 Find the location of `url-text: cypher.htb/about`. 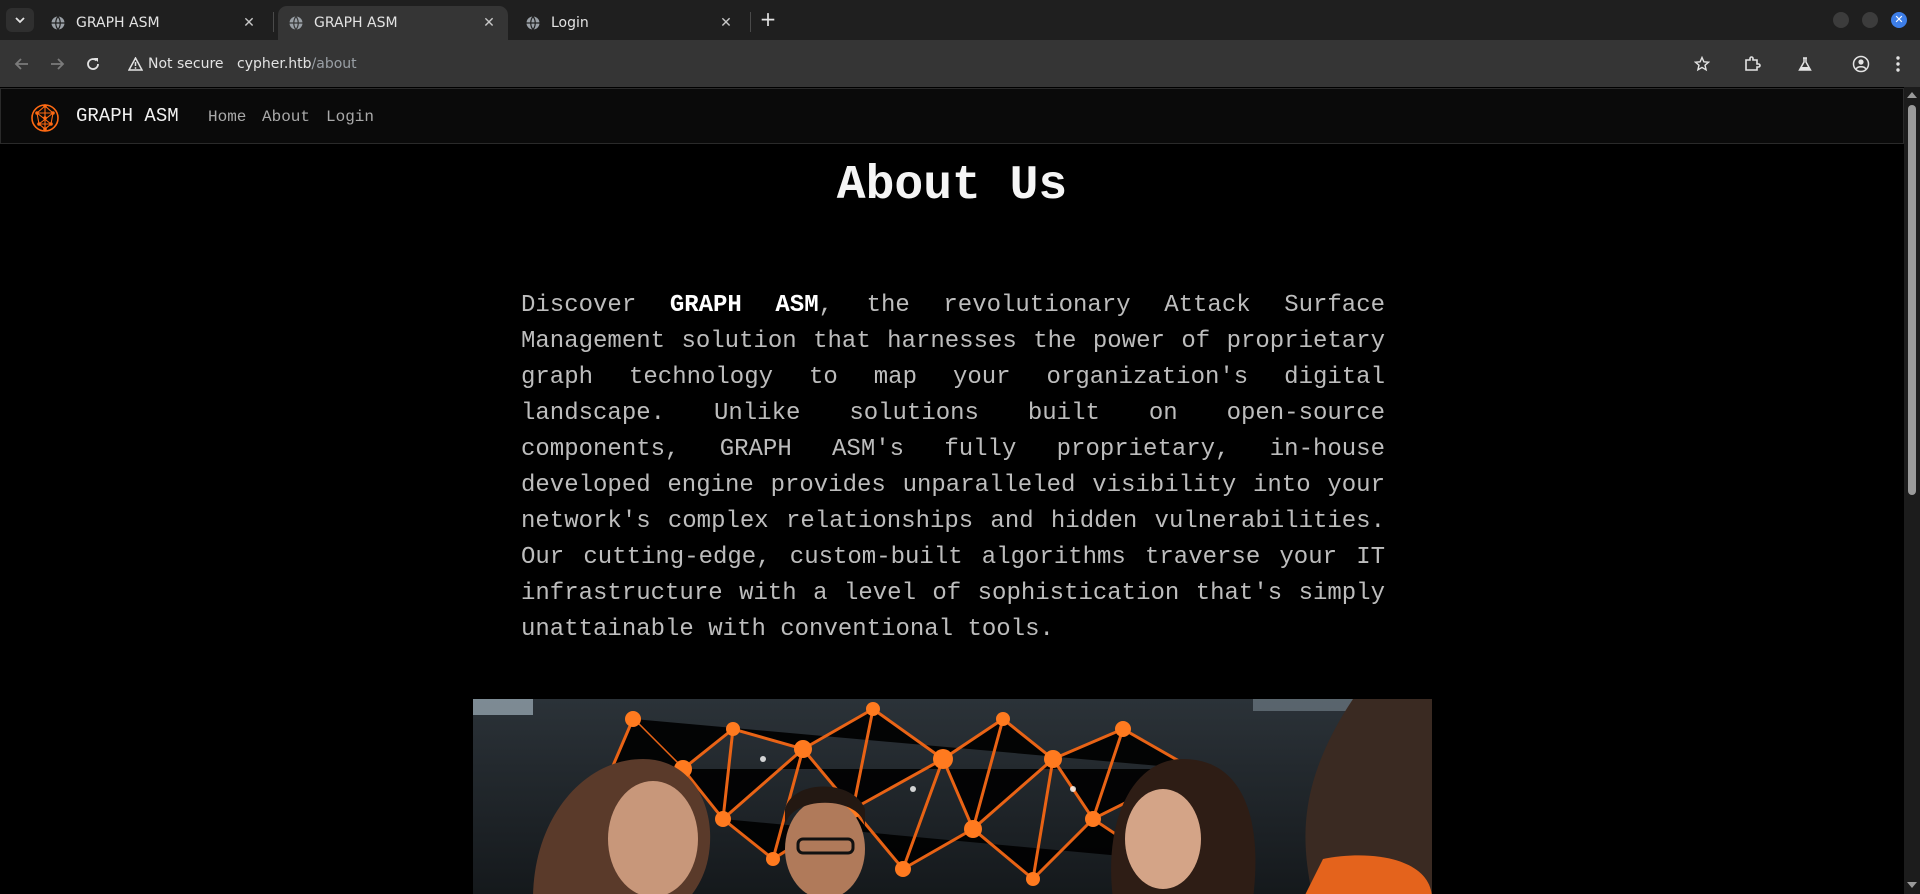

url-text: cypher.htb/about is located at coordinates (297, 64).